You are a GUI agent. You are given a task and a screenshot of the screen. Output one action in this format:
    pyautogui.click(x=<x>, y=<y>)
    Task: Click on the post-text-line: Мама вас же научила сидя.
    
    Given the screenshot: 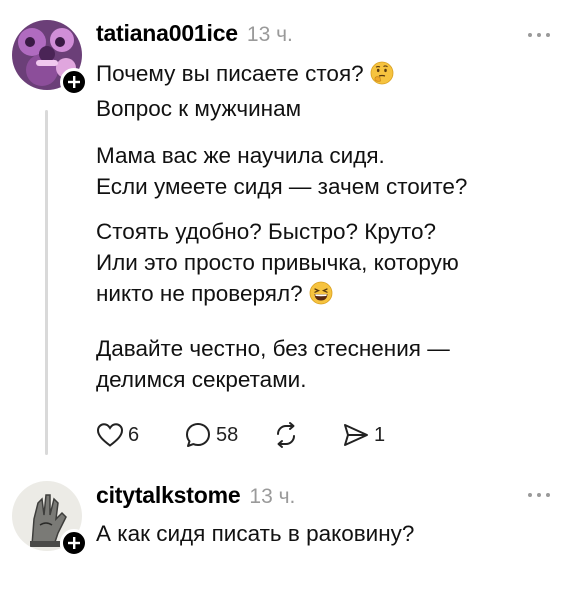 What is the action you would take?
    pyautogui.click(x=240, y=155)
    